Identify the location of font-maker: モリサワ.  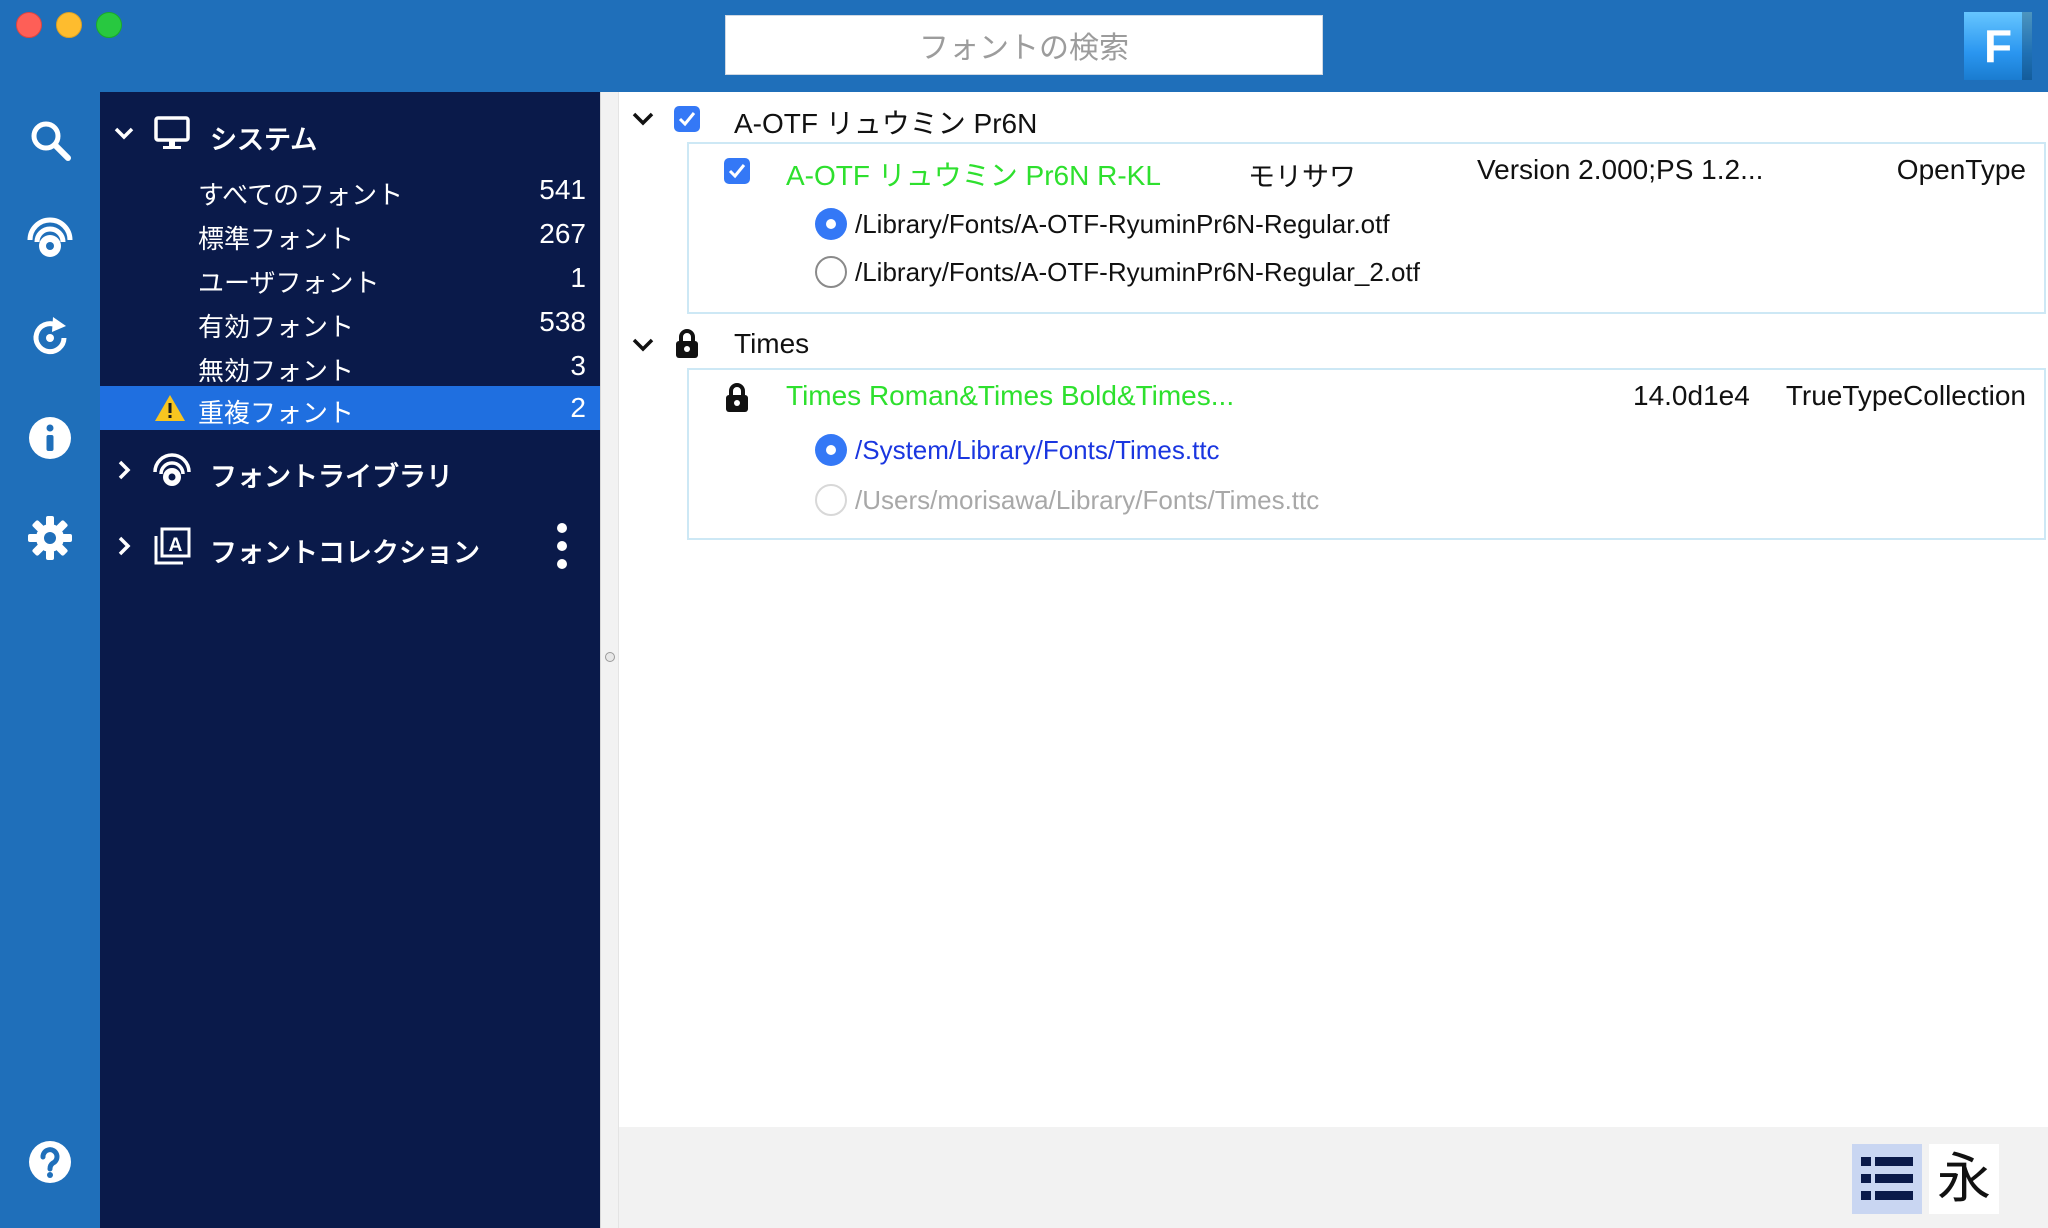
(1302, 177).